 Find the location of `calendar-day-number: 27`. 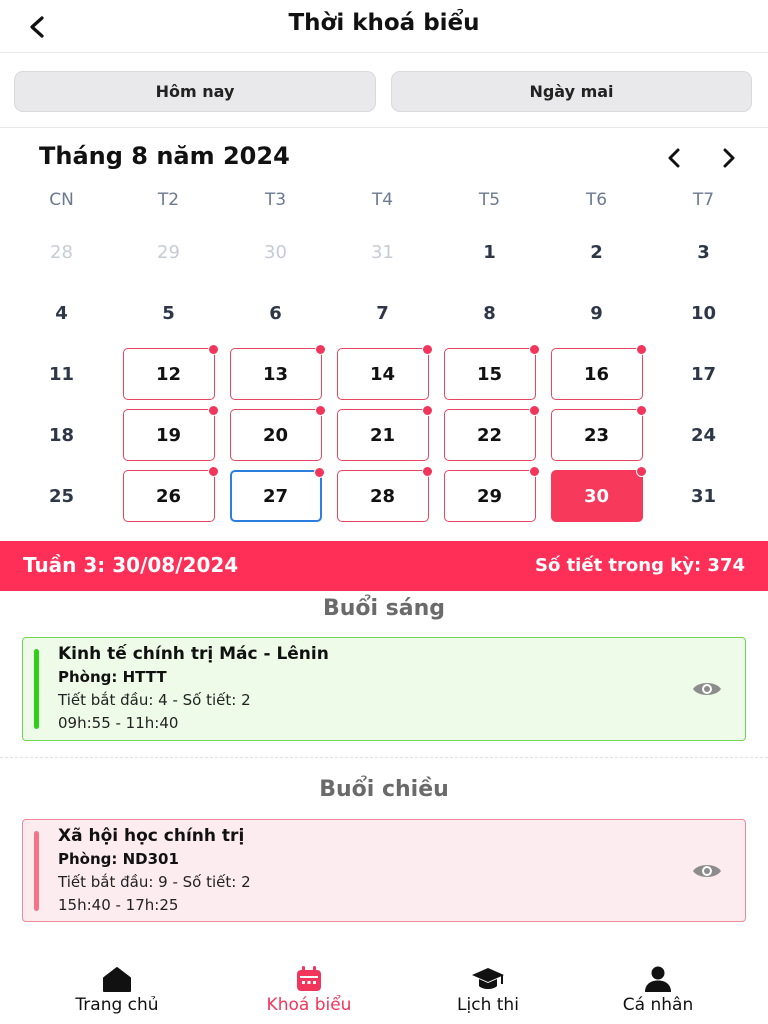

calendar-day-number: 27 is located at coordinates (275, 496).